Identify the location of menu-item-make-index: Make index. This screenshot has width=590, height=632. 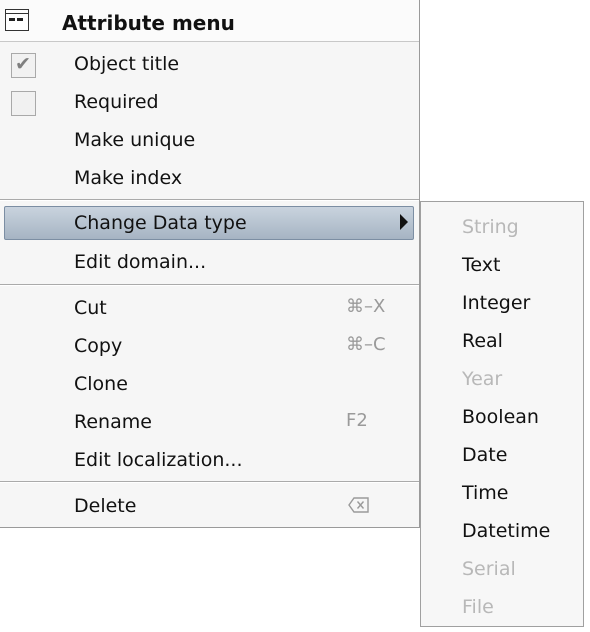
(209, 178).